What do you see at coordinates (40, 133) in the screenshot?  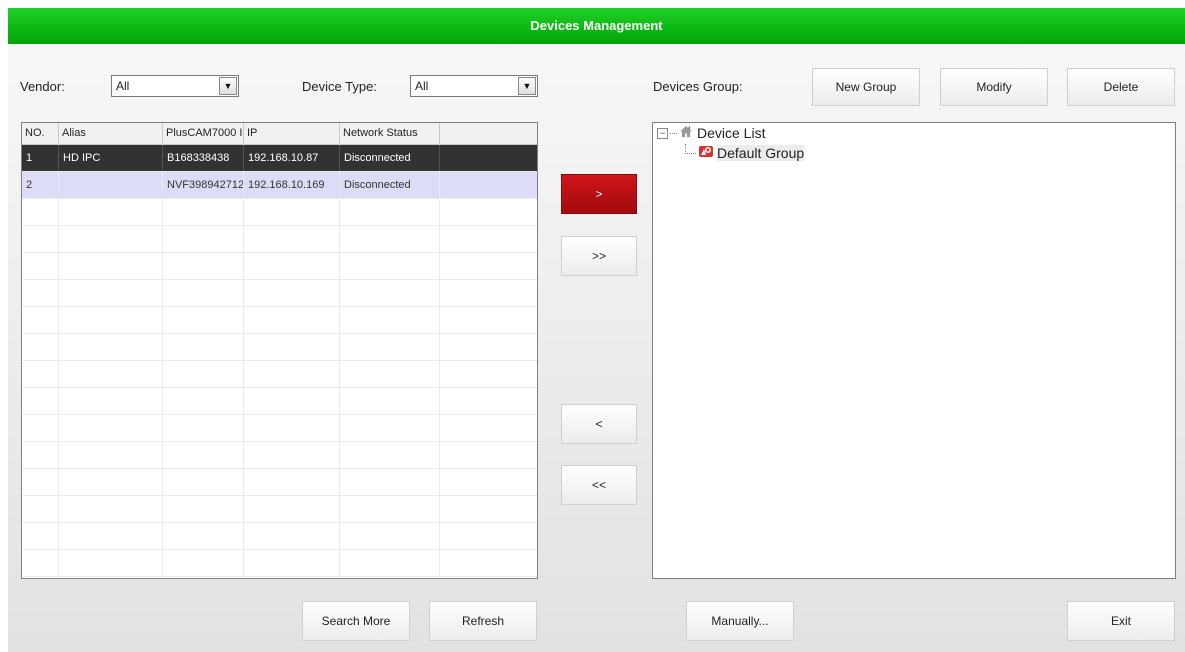 I see `column-header-no: NO.` at bounding box center [40, 133].